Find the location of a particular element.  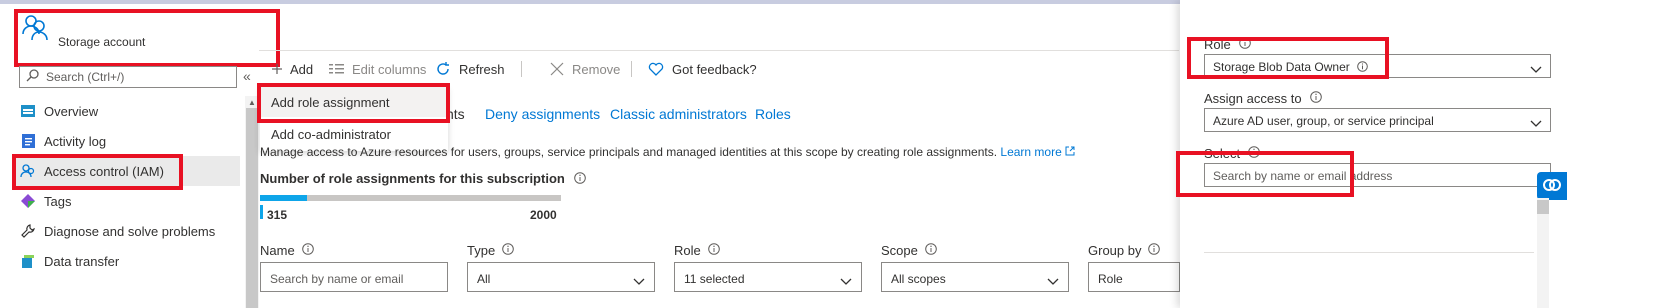

add-label: Add is located at coordinates (302, 69).